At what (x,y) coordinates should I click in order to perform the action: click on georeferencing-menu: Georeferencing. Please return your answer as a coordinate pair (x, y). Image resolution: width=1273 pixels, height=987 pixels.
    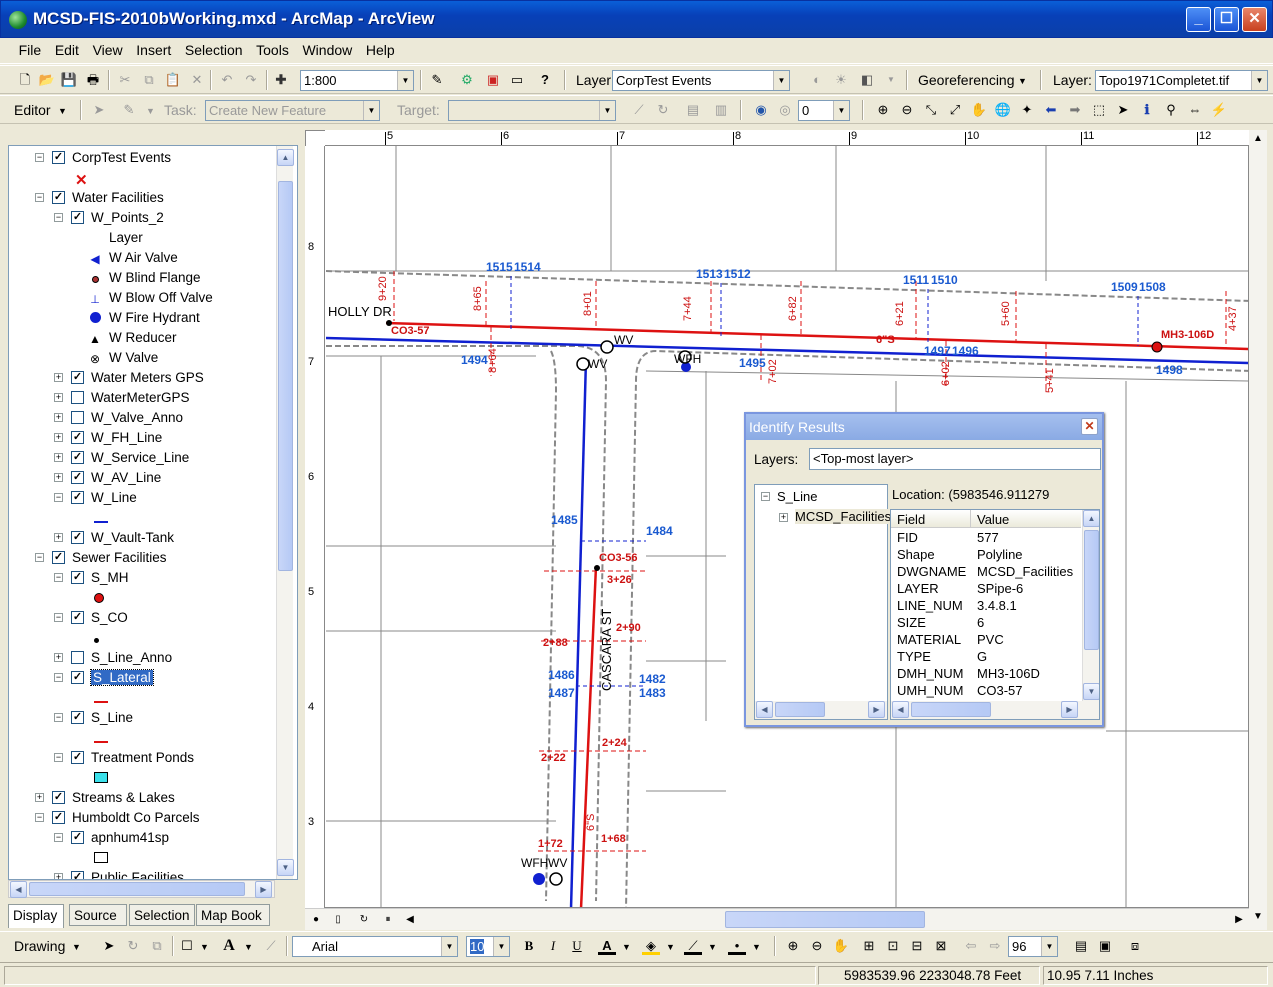
    Looking at the image, I should click on (966, 80).